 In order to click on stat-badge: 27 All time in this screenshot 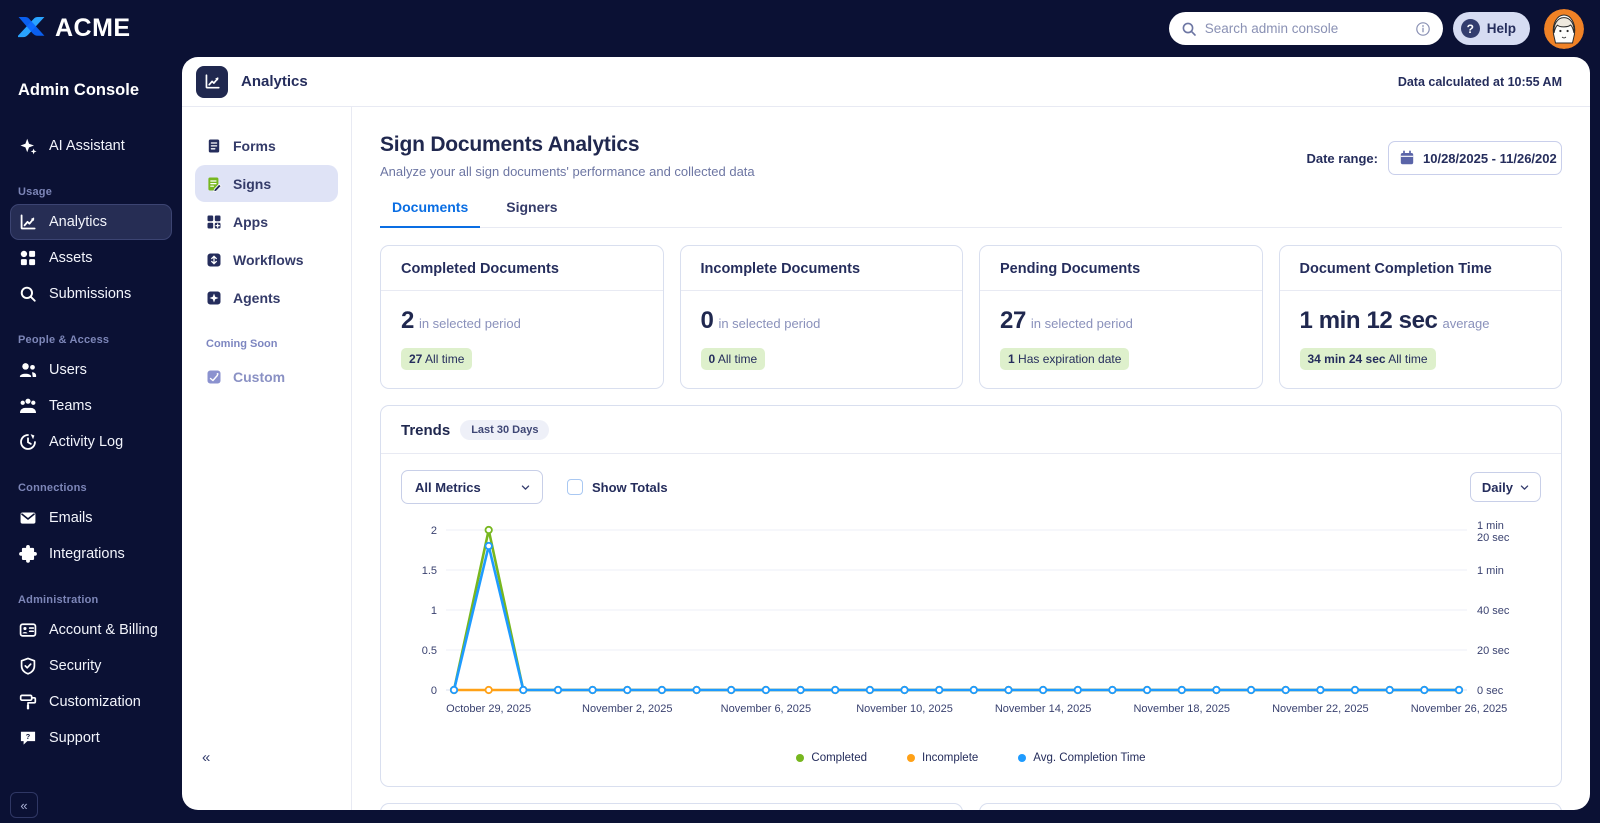, I will do `click(437, 359)`.